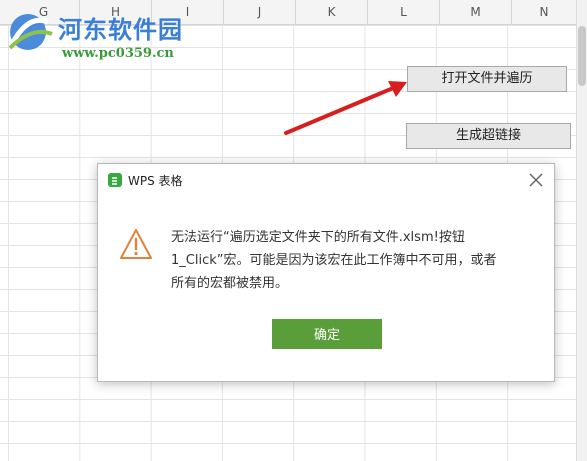 Image resolution: width=587 pixels, height=461 pixels. Describe the element at coordinates (488, 136) in the screenshot. I see `generate-hyperlink-button: 生成超链接` at that location.